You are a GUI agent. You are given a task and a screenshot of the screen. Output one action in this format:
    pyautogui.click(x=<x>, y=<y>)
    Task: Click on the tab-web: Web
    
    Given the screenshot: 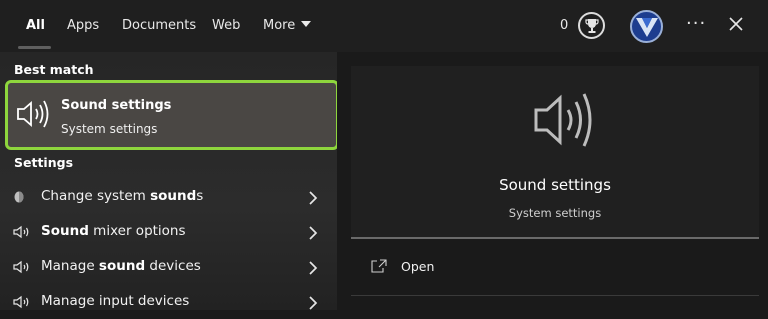 What is the action you would take?
    pyautogui.click(x=226, y=25)
    